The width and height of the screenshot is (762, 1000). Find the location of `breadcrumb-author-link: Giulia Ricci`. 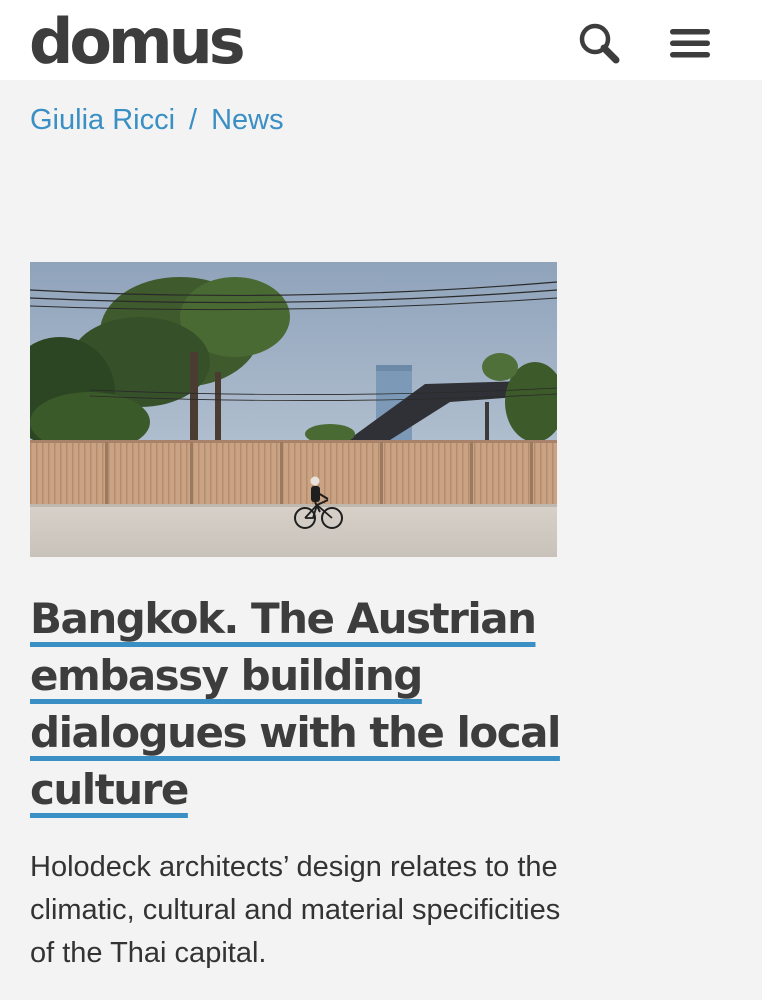

breadcrumb-author-link: Giulia Ricci is located at coordinates (102, 120).